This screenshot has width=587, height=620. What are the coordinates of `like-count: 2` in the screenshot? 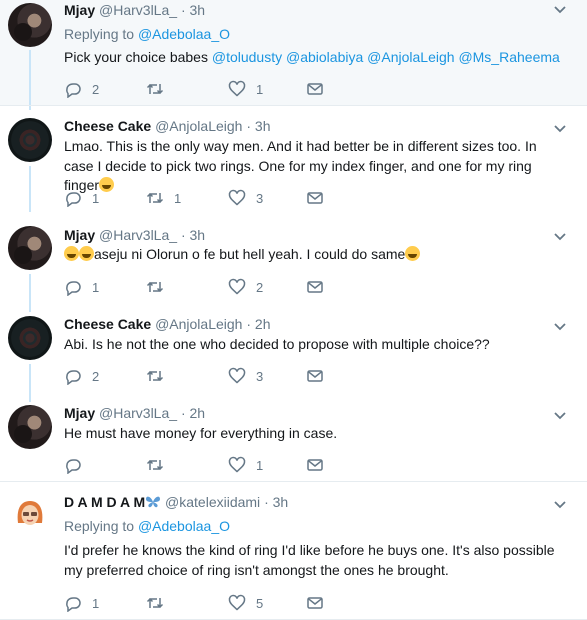 It's located at (260, 287).